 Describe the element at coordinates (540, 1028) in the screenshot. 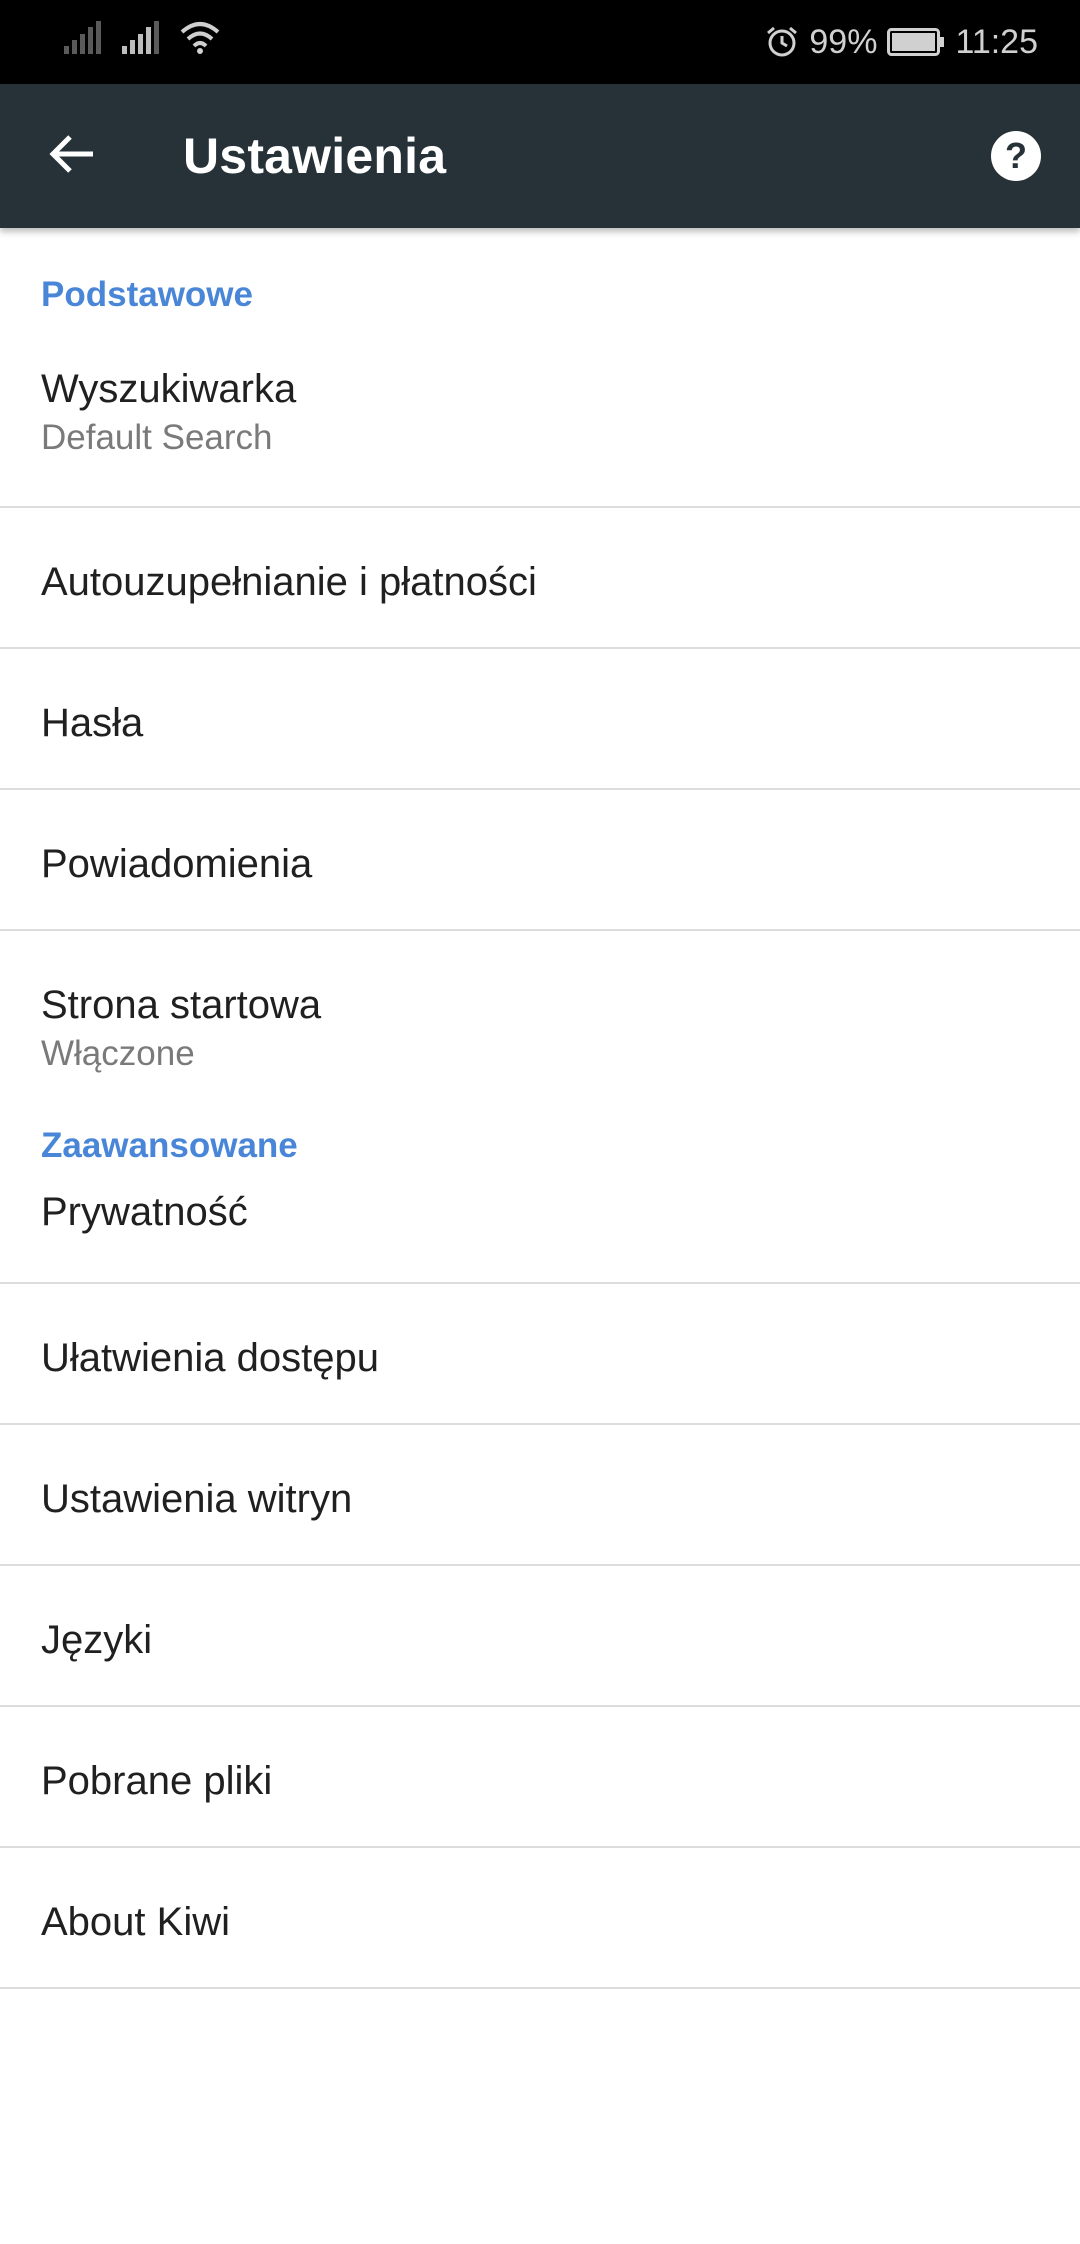

I see `settings-item-homepage: Strona startowa Włączone` at that location.